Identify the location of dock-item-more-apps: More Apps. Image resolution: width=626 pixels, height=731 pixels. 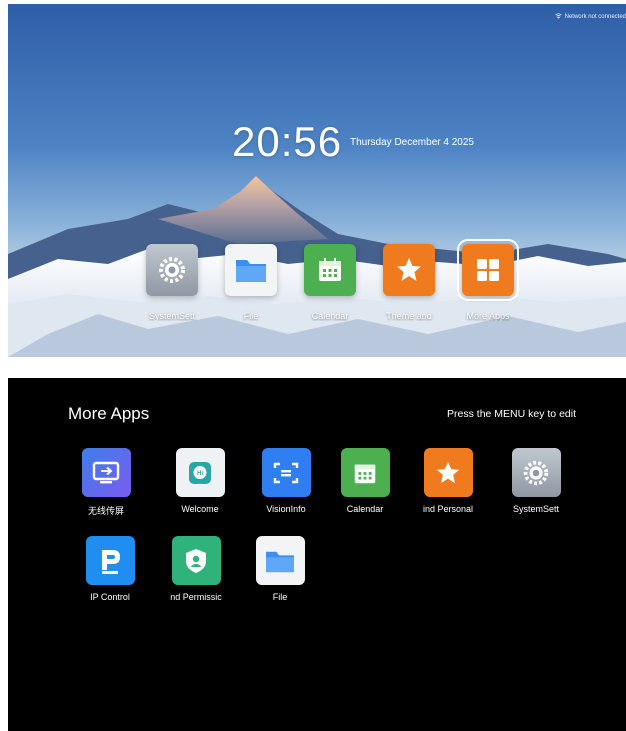
(488, 280).